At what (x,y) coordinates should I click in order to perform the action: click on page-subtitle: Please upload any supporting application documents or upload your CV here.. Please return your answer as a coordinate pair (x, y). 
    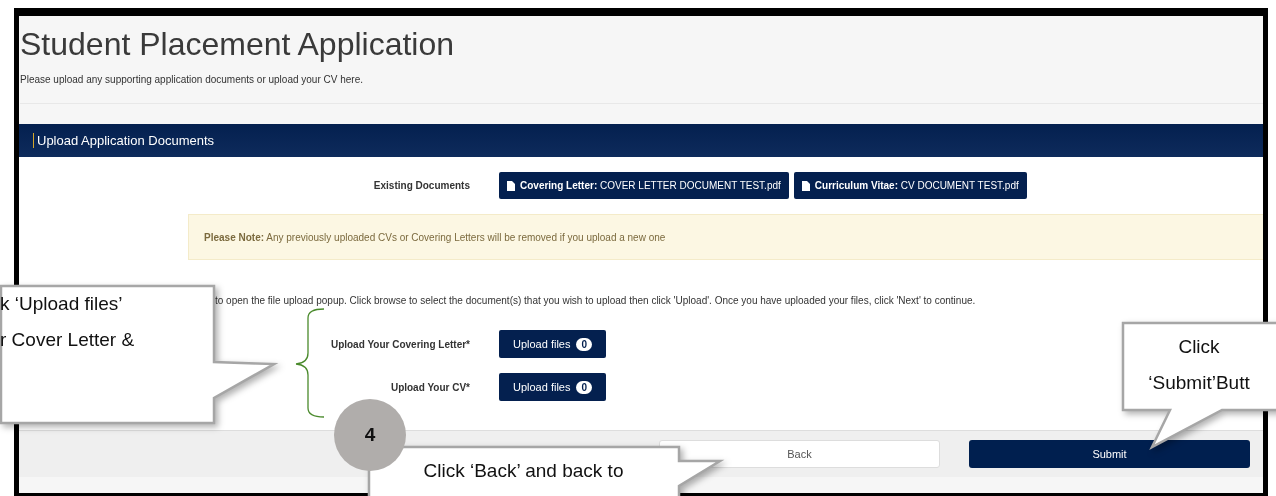
    Looking at the image, I should click on (192, 79).